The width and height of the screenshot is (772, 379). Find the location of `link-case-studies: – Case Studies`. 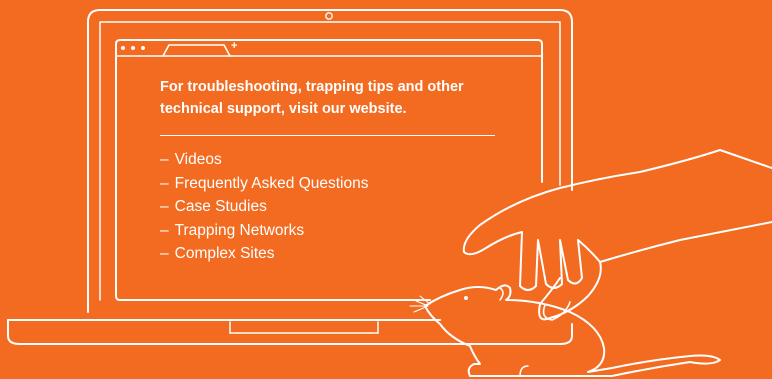

link-case-studies: – Case Studies is located at coordinates (332, 207).